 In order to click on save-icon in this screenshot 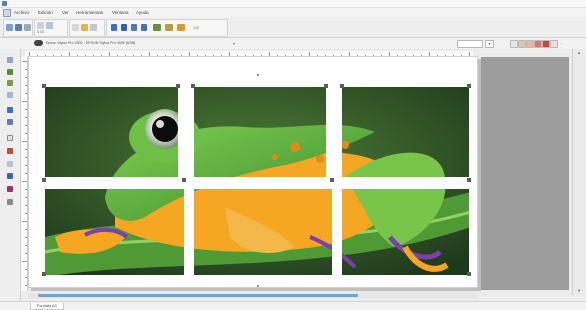, I will do `click(18, 27)`.